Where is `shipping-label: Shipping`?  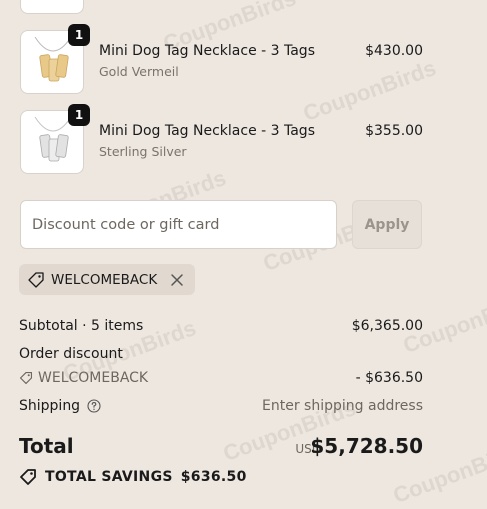
shipping-label: Shipping is located at coordinates (50, 406).